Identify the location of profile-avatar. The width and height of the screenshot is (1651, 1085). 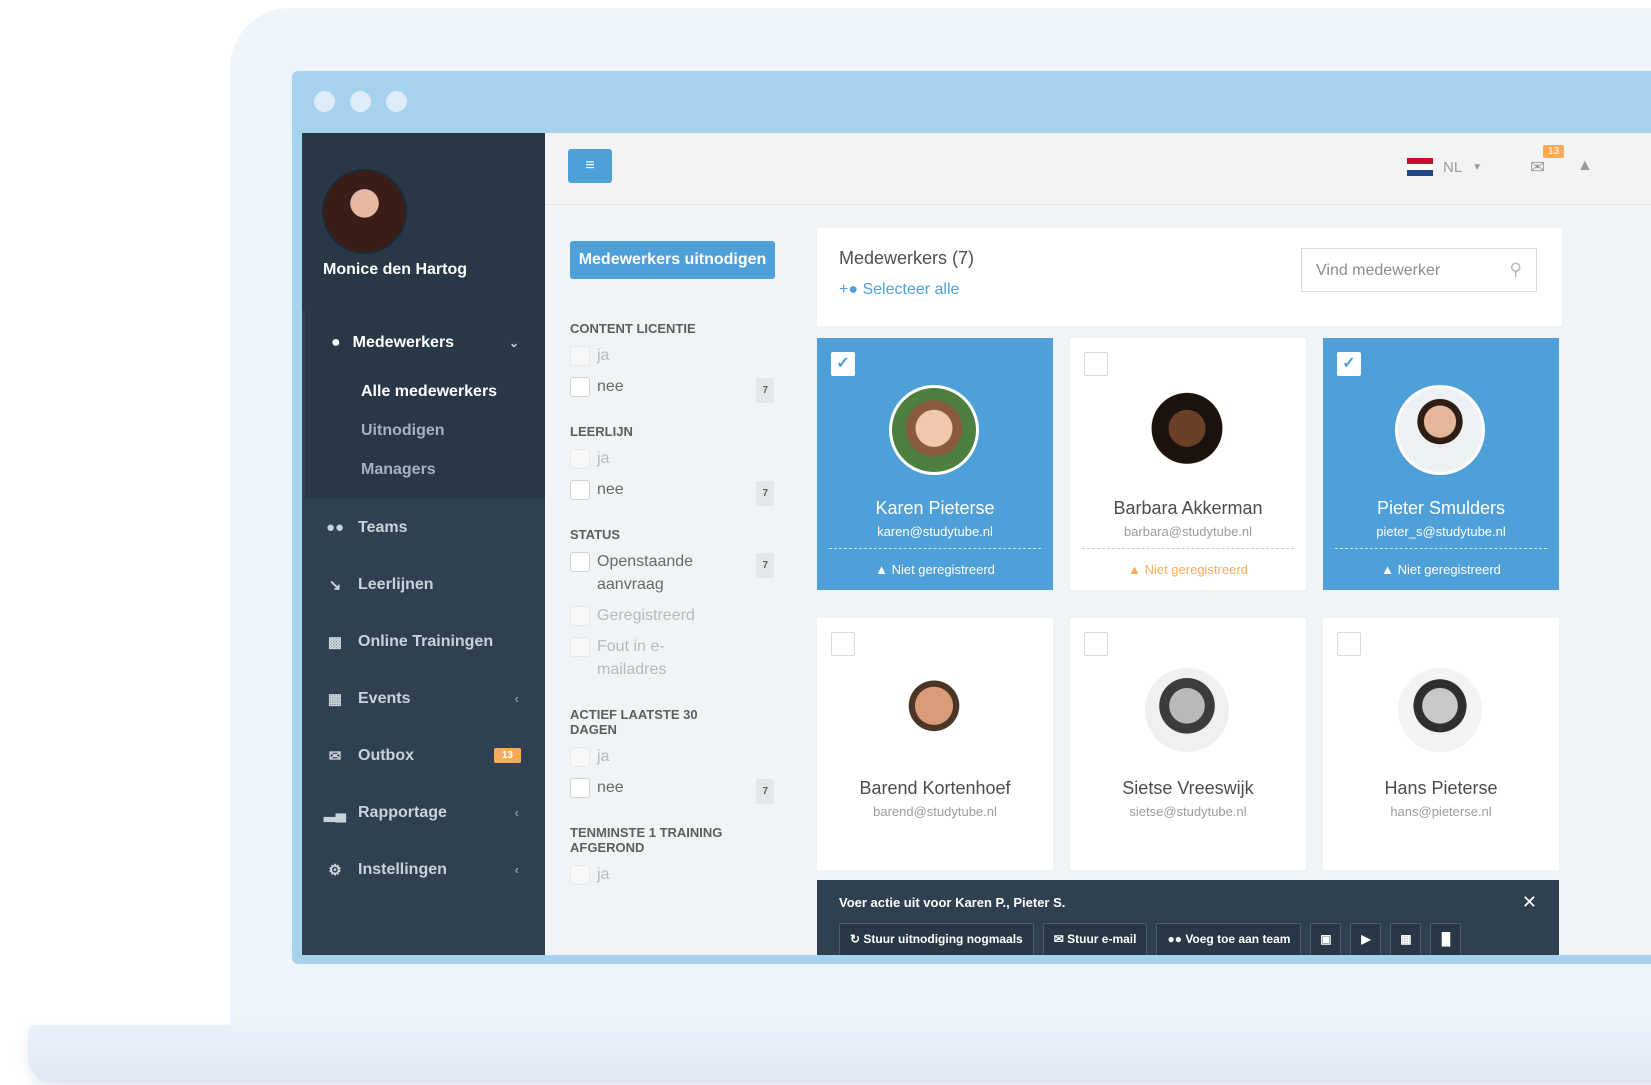
(364, 211).